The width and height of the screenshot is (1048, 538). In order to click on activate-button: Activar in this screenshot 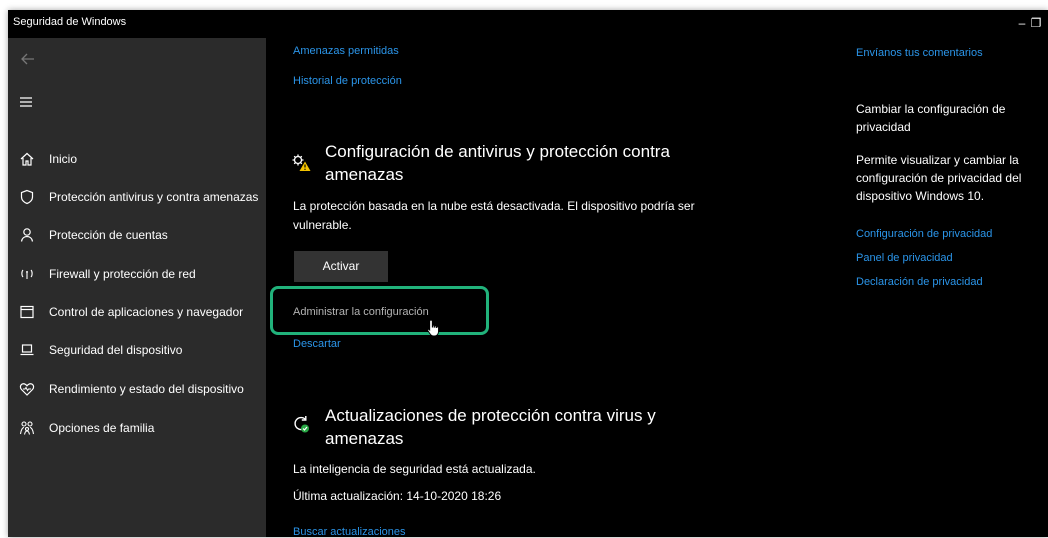, I will do `click(341, 266)`.